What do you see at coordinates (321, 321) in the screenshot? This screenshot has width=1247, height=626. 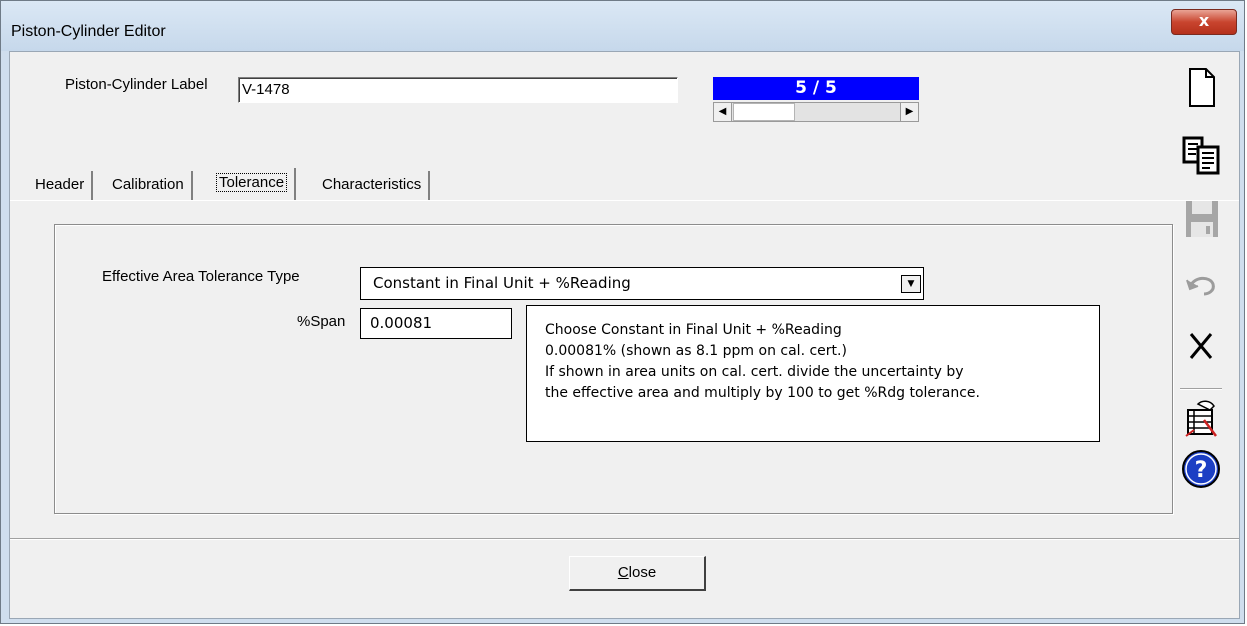 I see `span-label: %Span` at bounding box center [321, 321].